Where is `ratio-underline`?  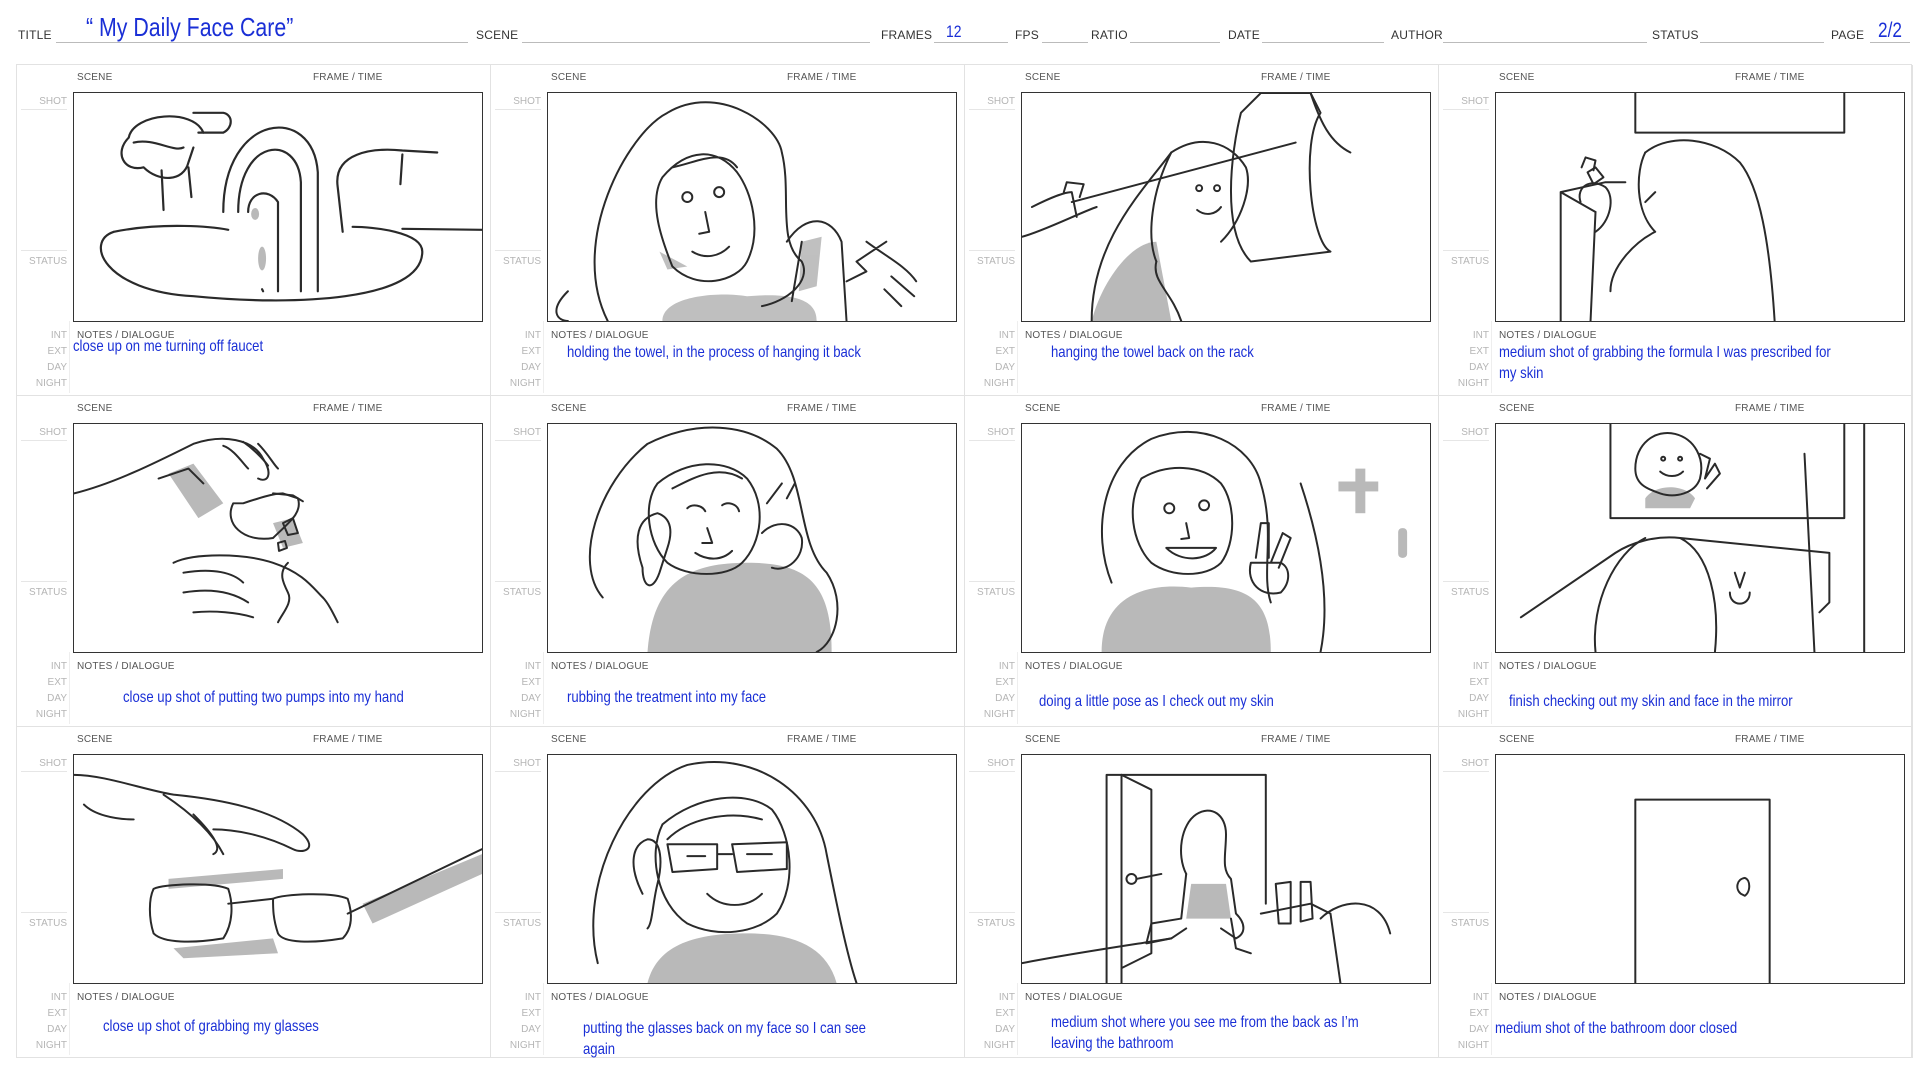
ratio-underline is located at coordinates (1175, 42).